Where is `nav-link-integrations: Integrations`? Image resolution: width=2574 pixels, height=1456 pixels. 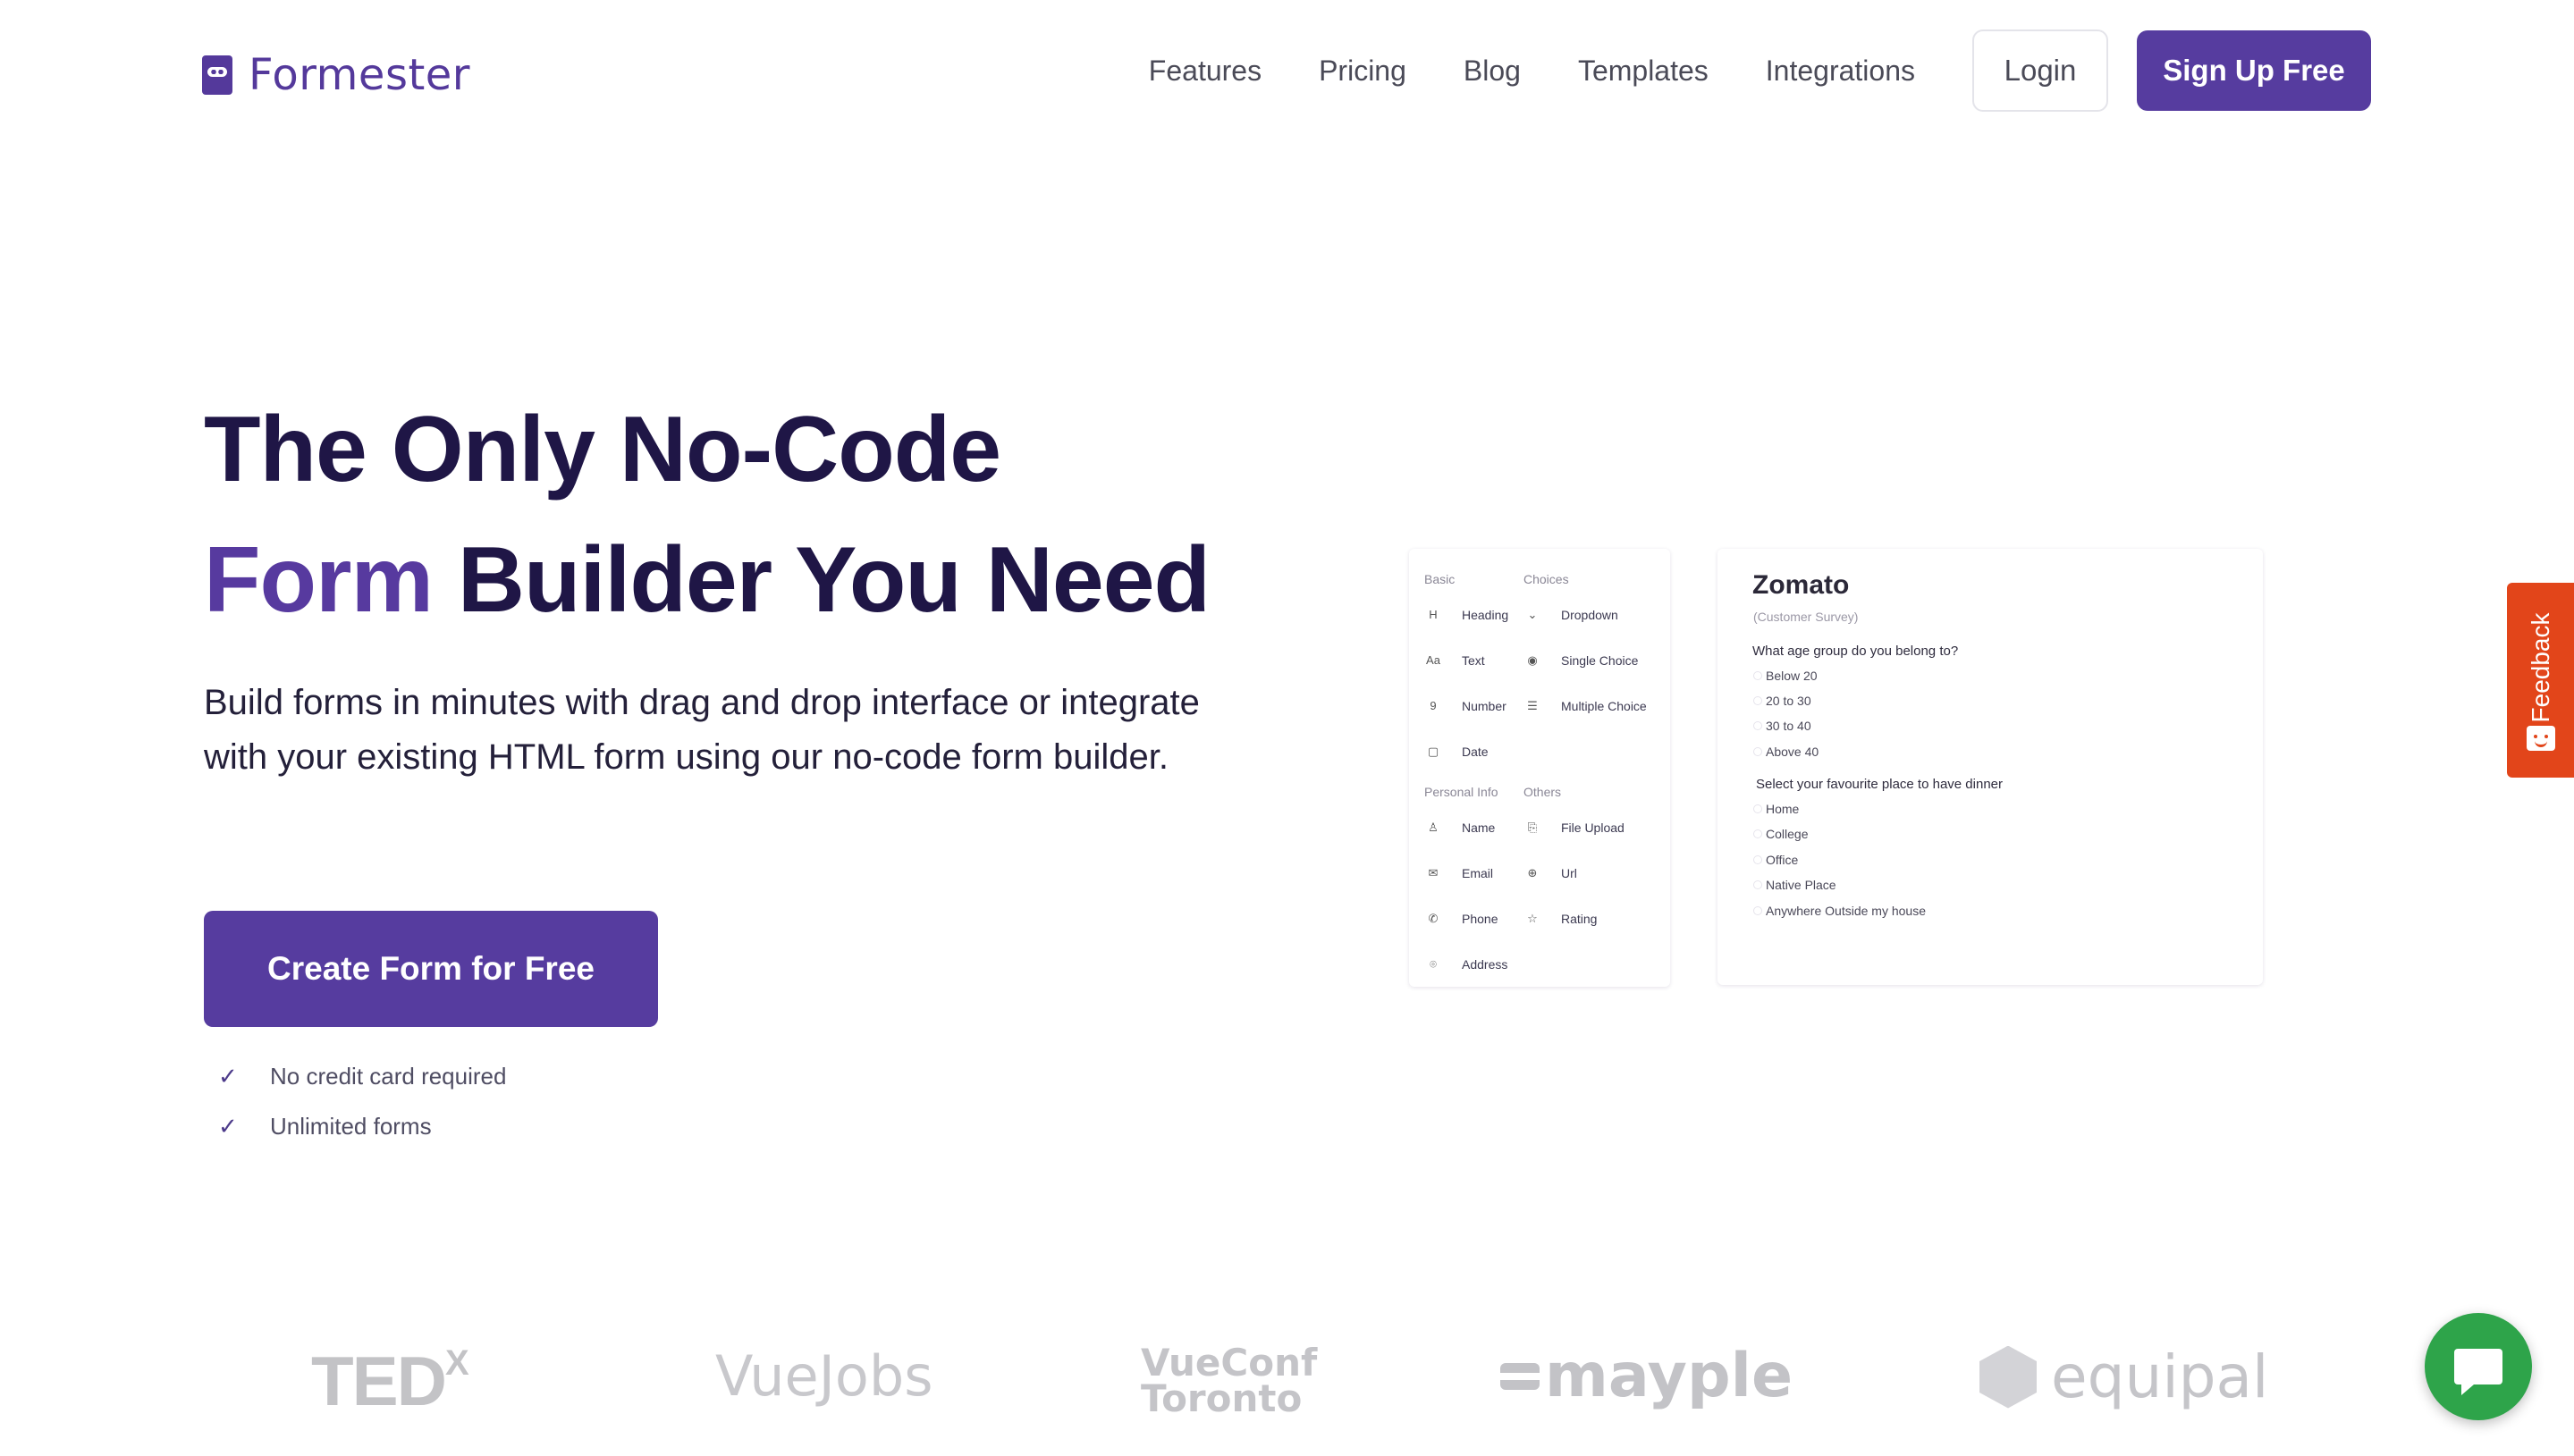 nav-link-integrations: Integrations is located at coordinates (1840, 72).